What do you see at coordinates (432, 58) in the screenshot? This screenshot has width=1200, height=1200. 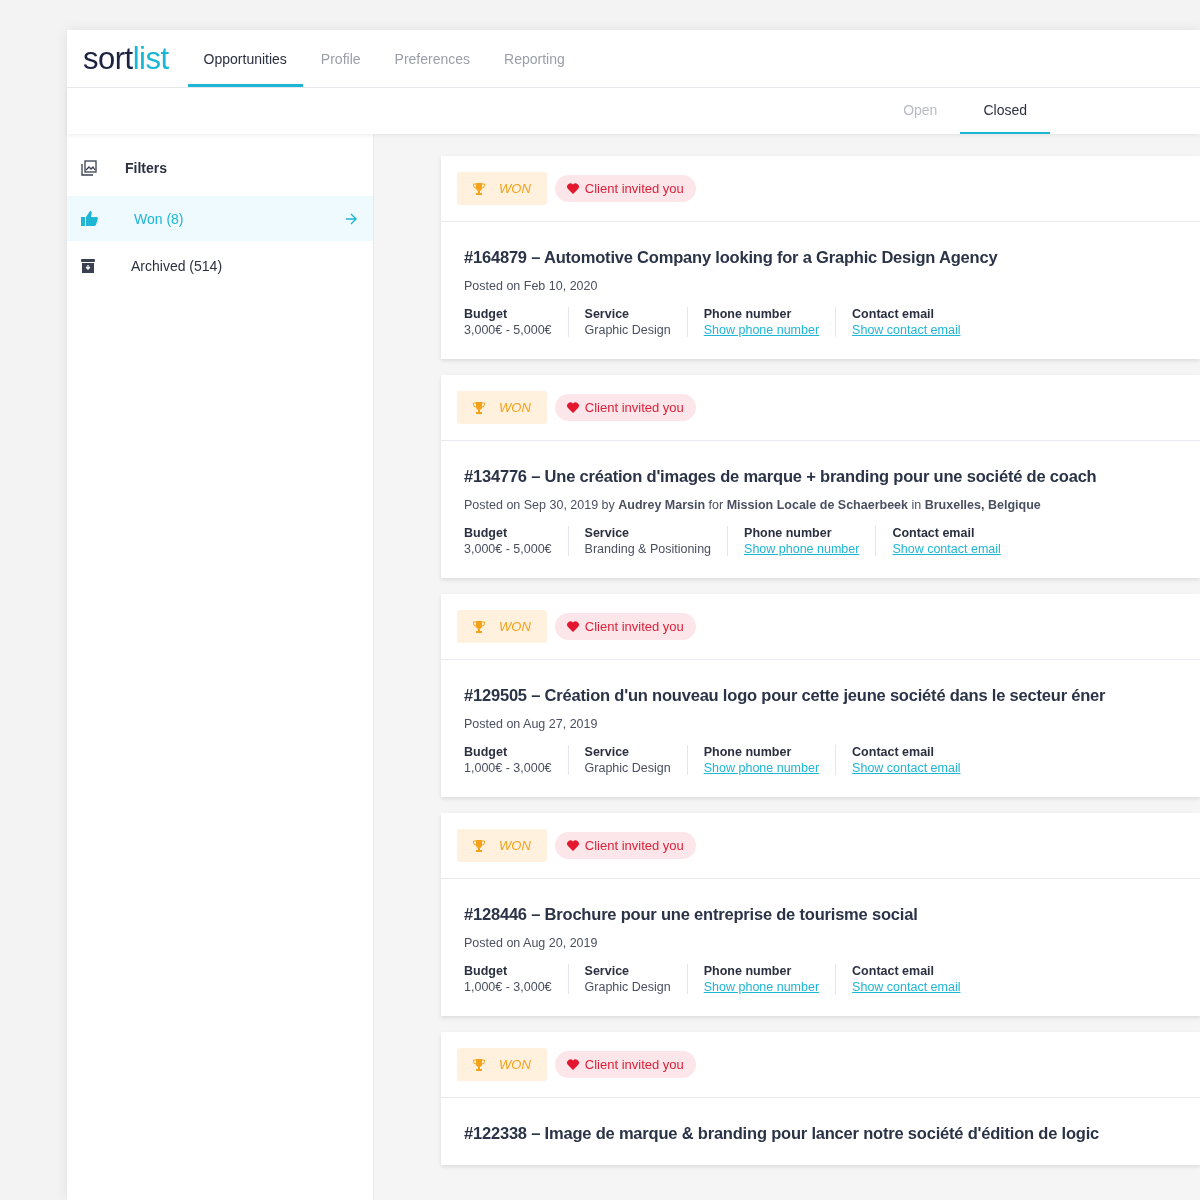 I see `nav-tab: Preferences` at bounding box center [432, 58].